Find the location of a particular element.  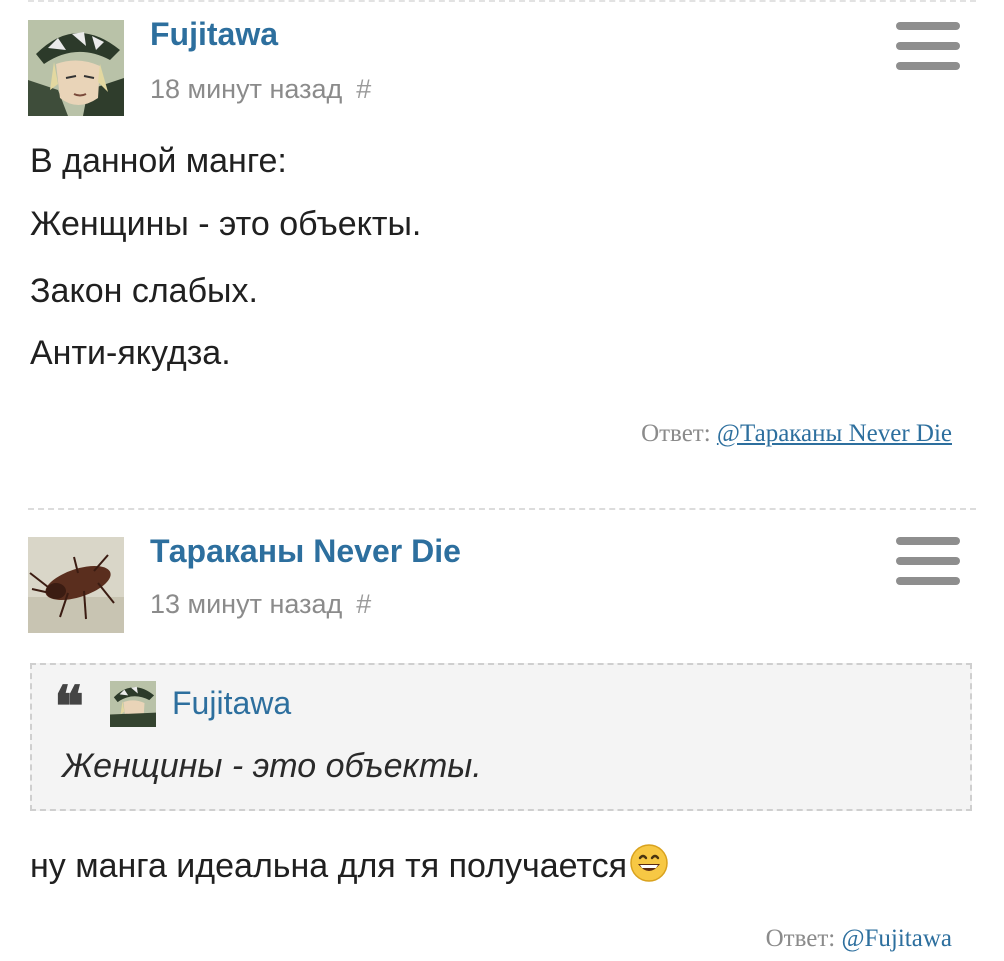

comment-text-line: Анти-якудза. is located at coordinates (130, 353).